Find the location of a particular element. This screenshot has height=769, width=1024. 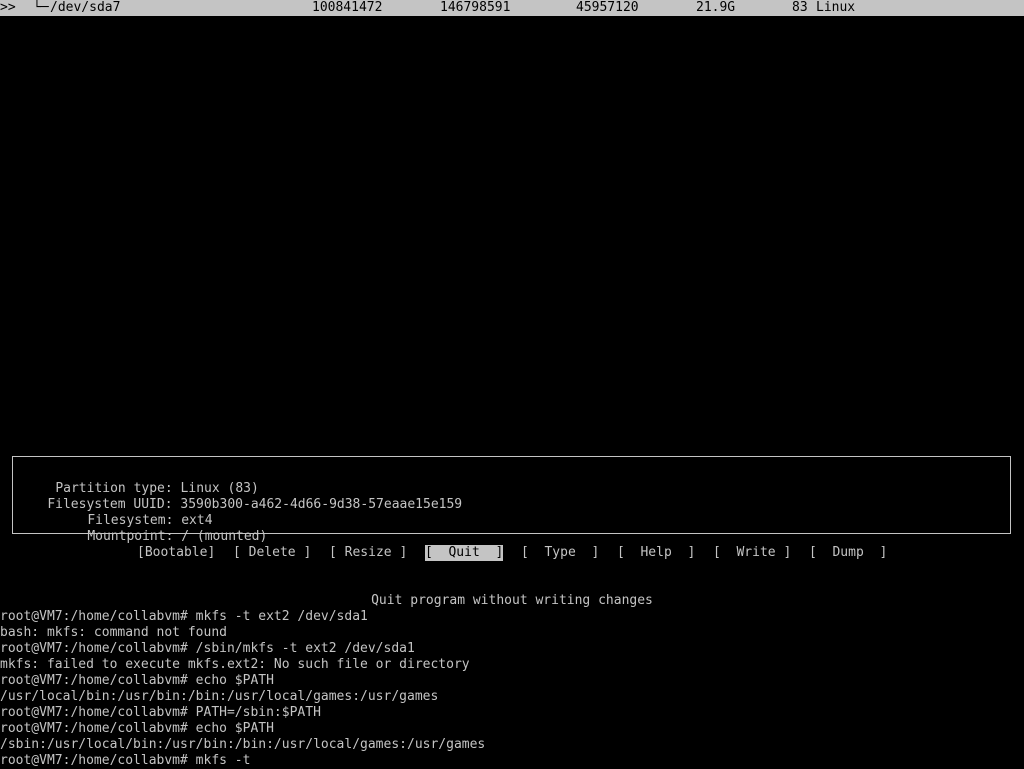

delete-button: [ Delete ] is located at coordinates (272, 553).